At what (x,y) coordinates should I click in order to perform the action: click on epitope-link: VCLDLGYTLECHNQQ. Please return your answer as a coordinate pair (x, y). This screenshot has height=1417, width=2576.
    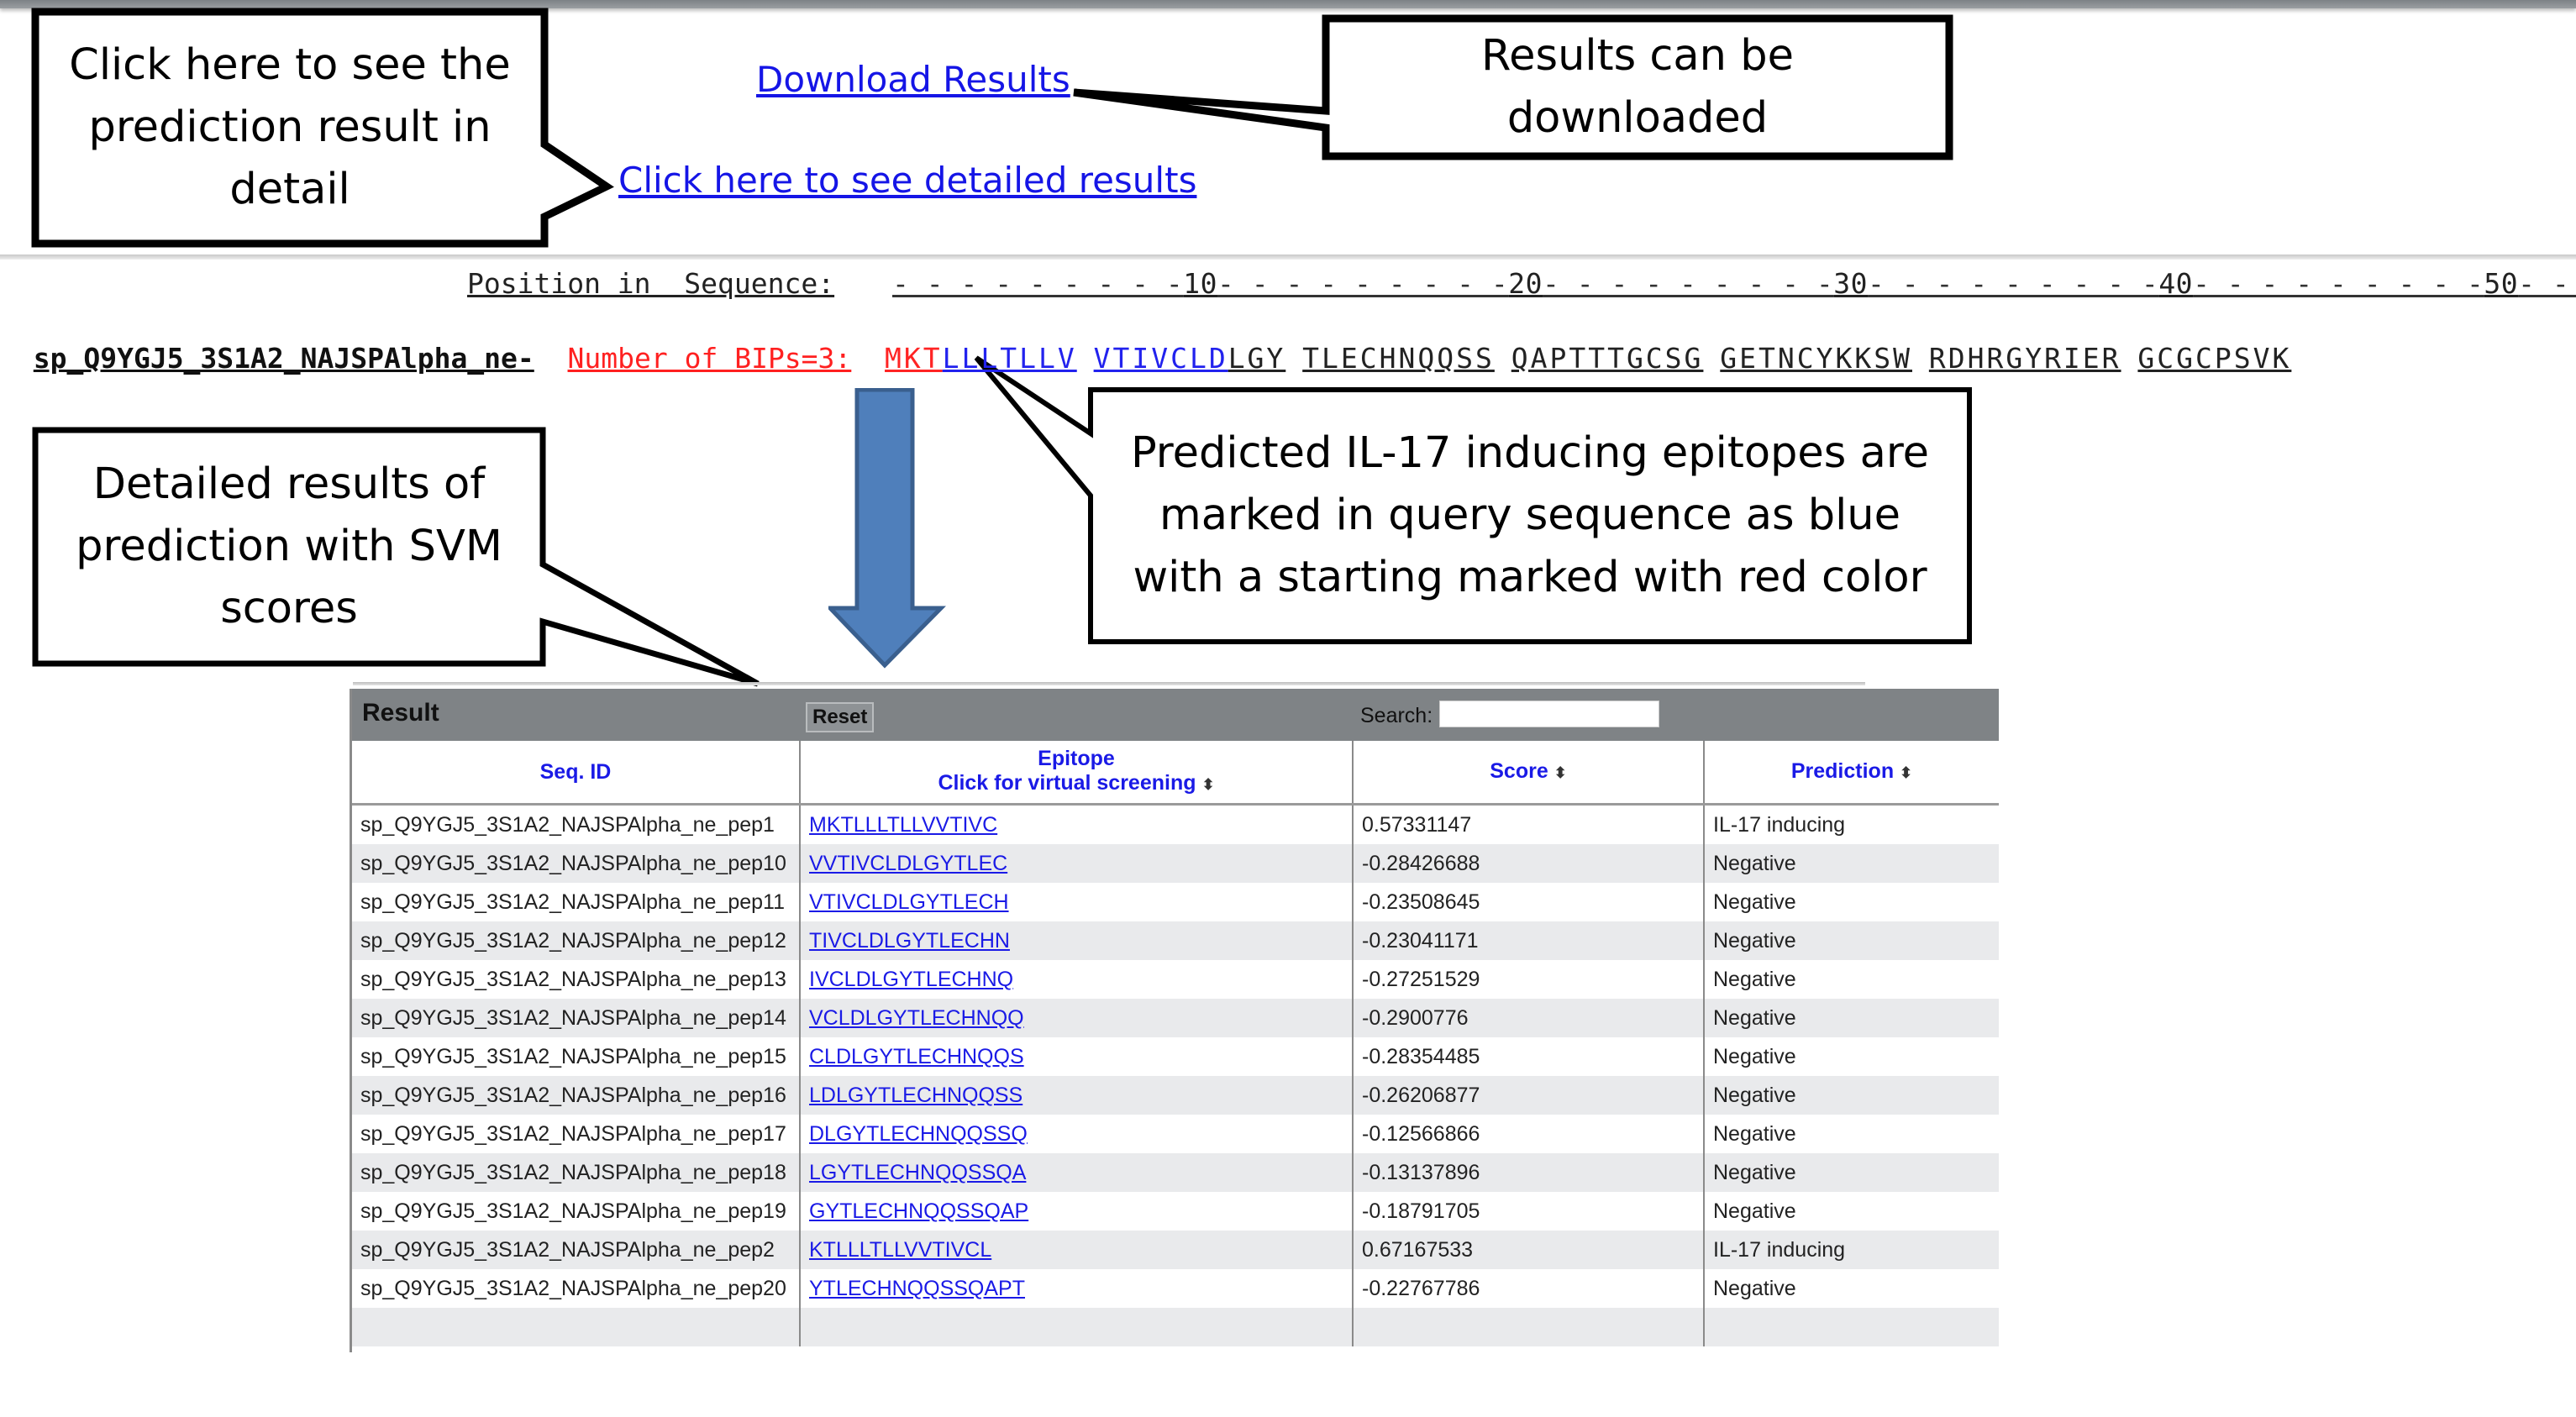
    Looking at the image, I should click on (916, 1018).